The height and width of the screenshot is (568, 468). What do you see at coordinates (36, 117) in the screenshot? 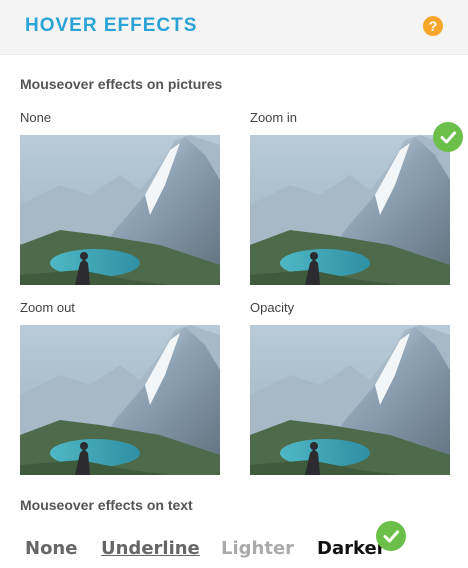
I see `picture-option-label-none: None` at bounding box center [36, 117].